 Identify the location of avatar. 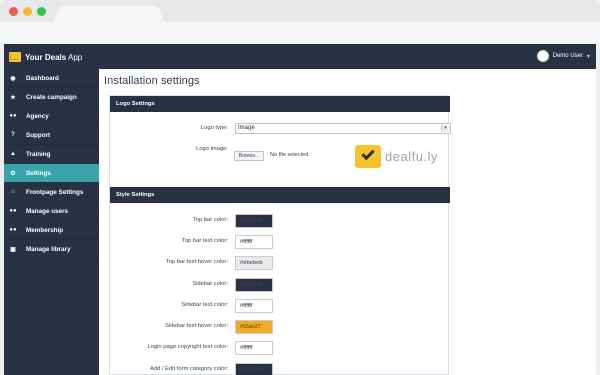
(542, 56).